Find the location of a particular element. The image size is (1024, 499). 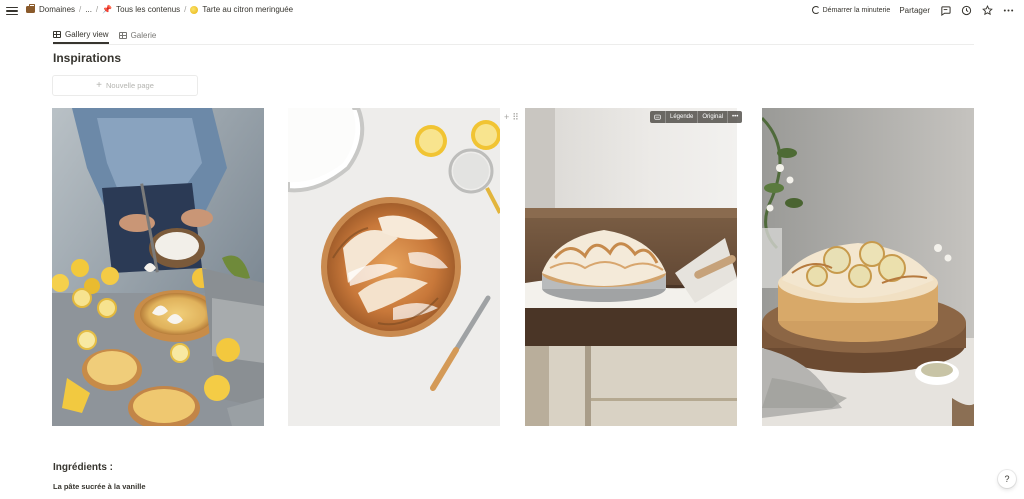

breadcrumb-label: Tous les contenus is located at coordinates (148, 9).